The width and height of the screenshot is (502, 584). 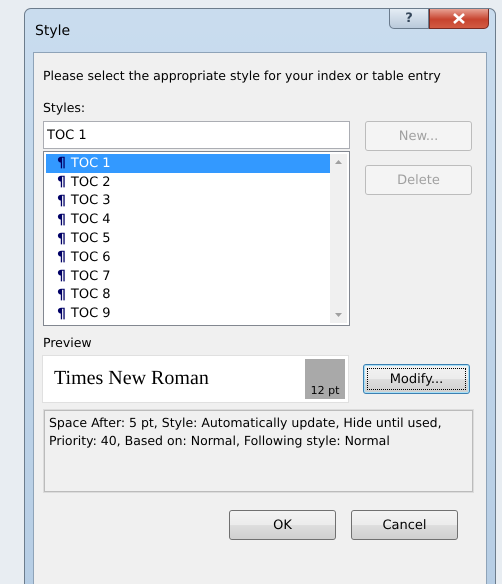 I want to click on style-name: TOC 3, so click(x=90, y=200).